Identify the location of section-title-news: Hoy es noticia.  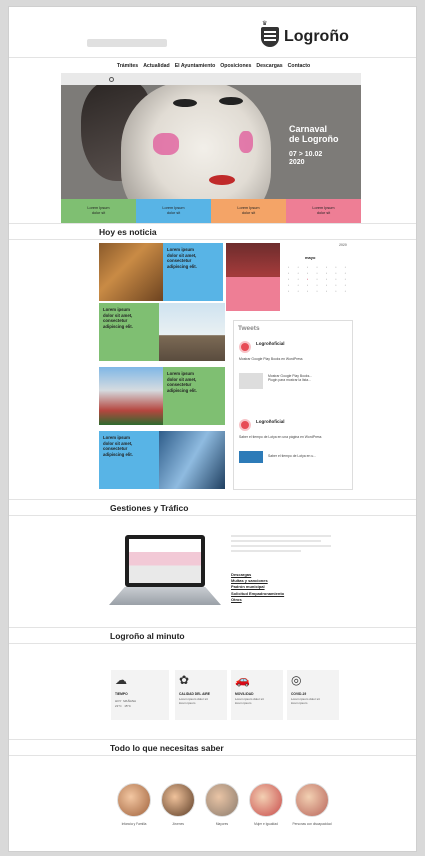
(128, 232).